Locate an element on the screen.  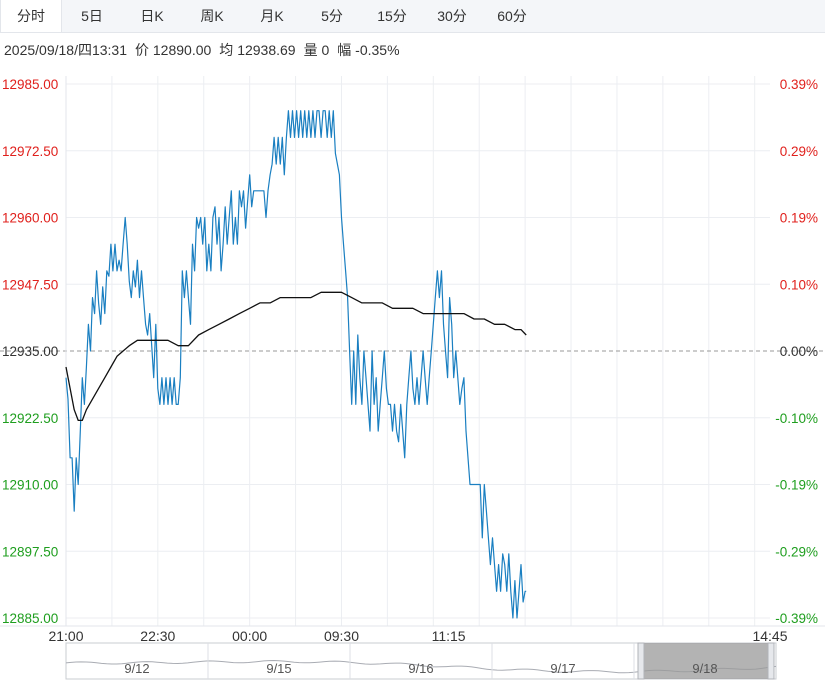
y-tick-label-right: 0.00% is located at coordinates (799, 351).